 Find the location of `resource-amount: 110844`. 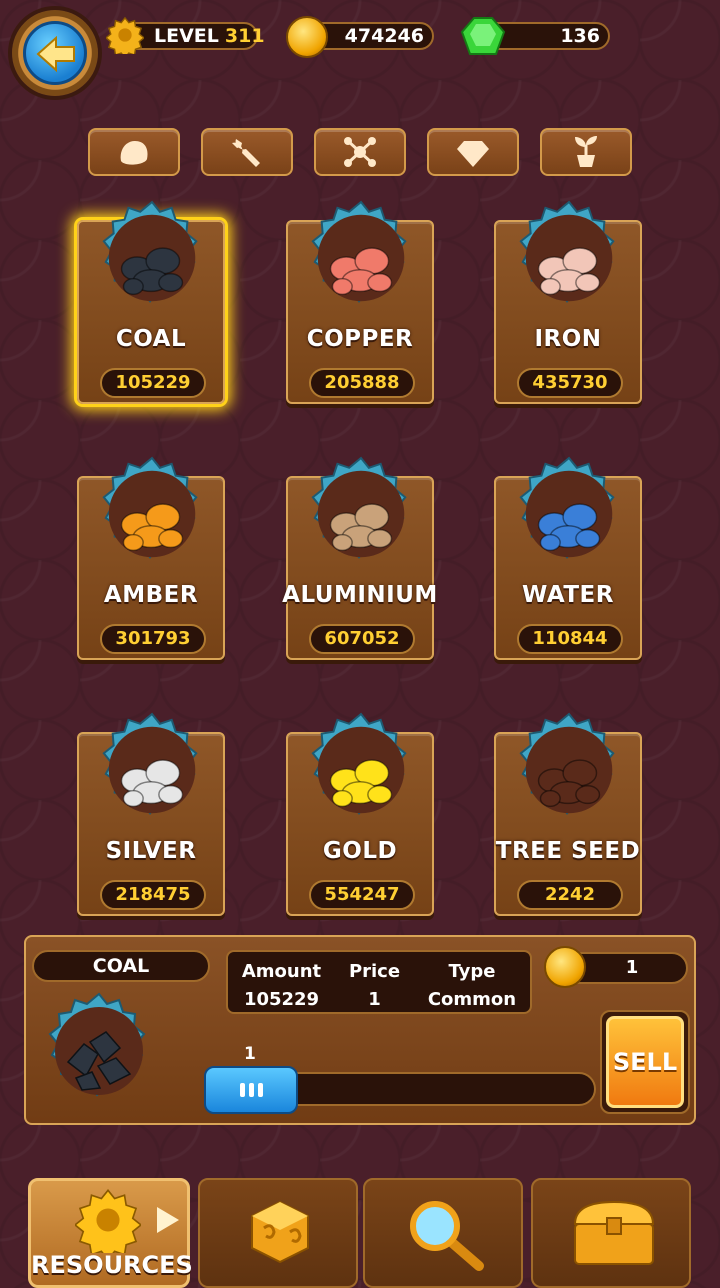

resource-amount: 110844 is located at coordinates (570, 639).